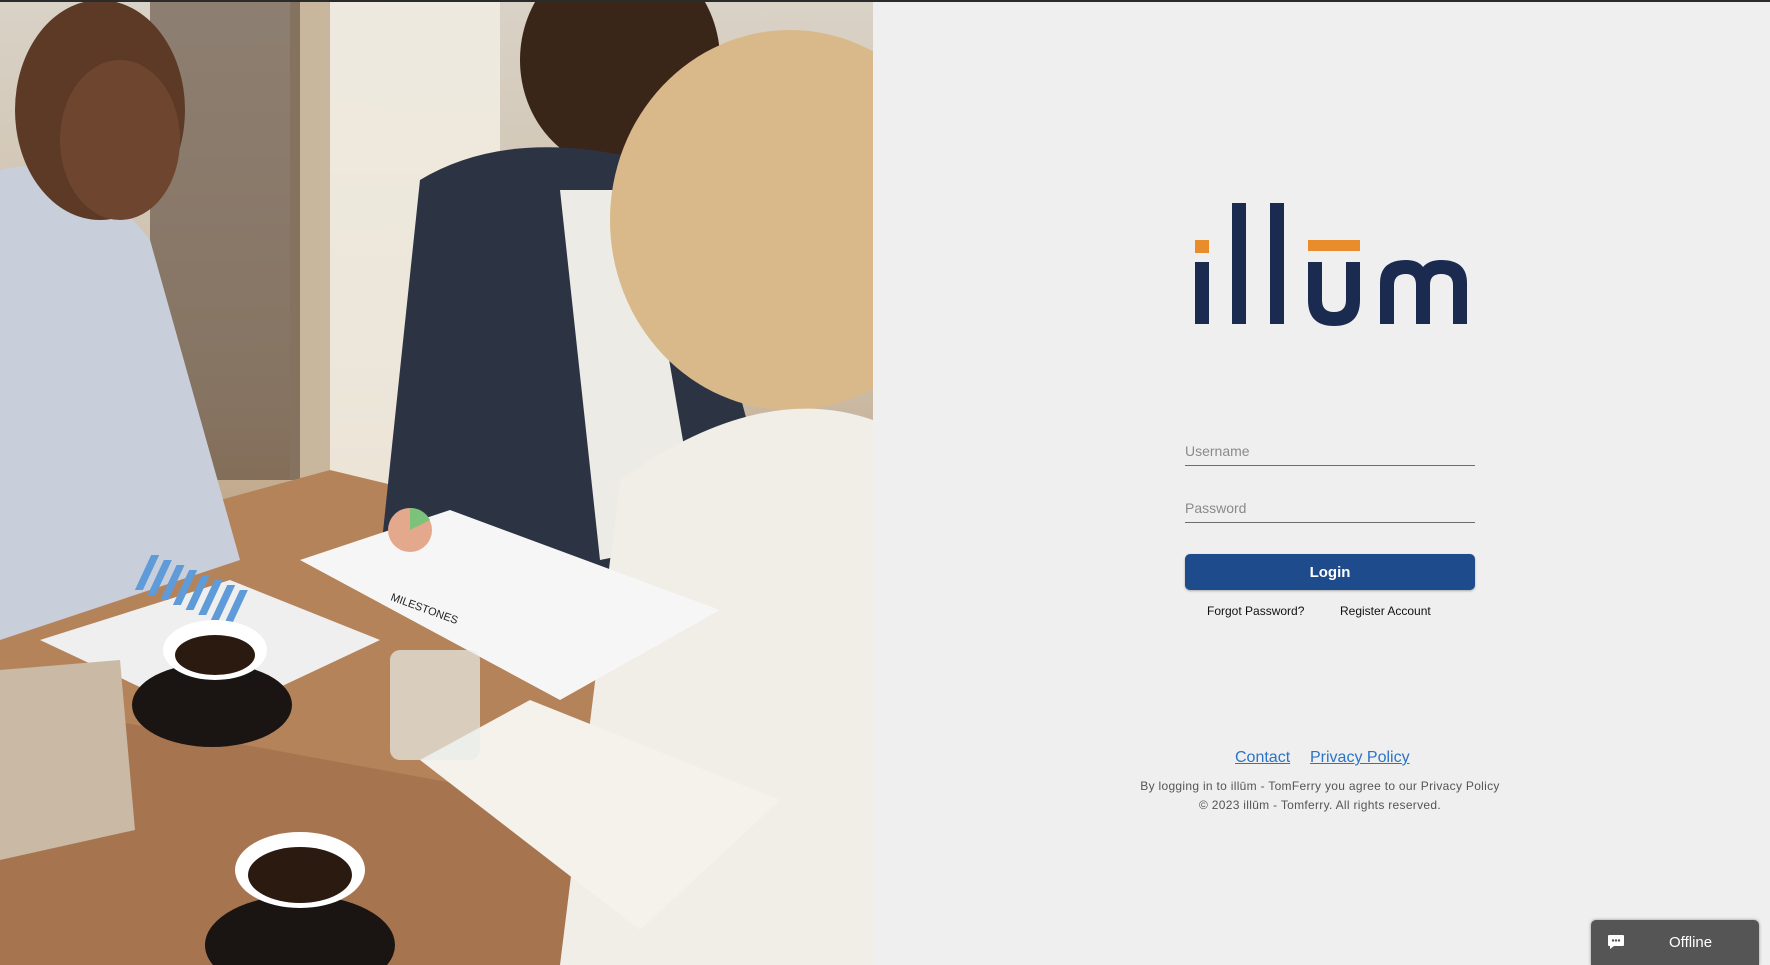 The width and height of the screenshot is (1770, 965). I want to click on top-border, so click(885, 1).